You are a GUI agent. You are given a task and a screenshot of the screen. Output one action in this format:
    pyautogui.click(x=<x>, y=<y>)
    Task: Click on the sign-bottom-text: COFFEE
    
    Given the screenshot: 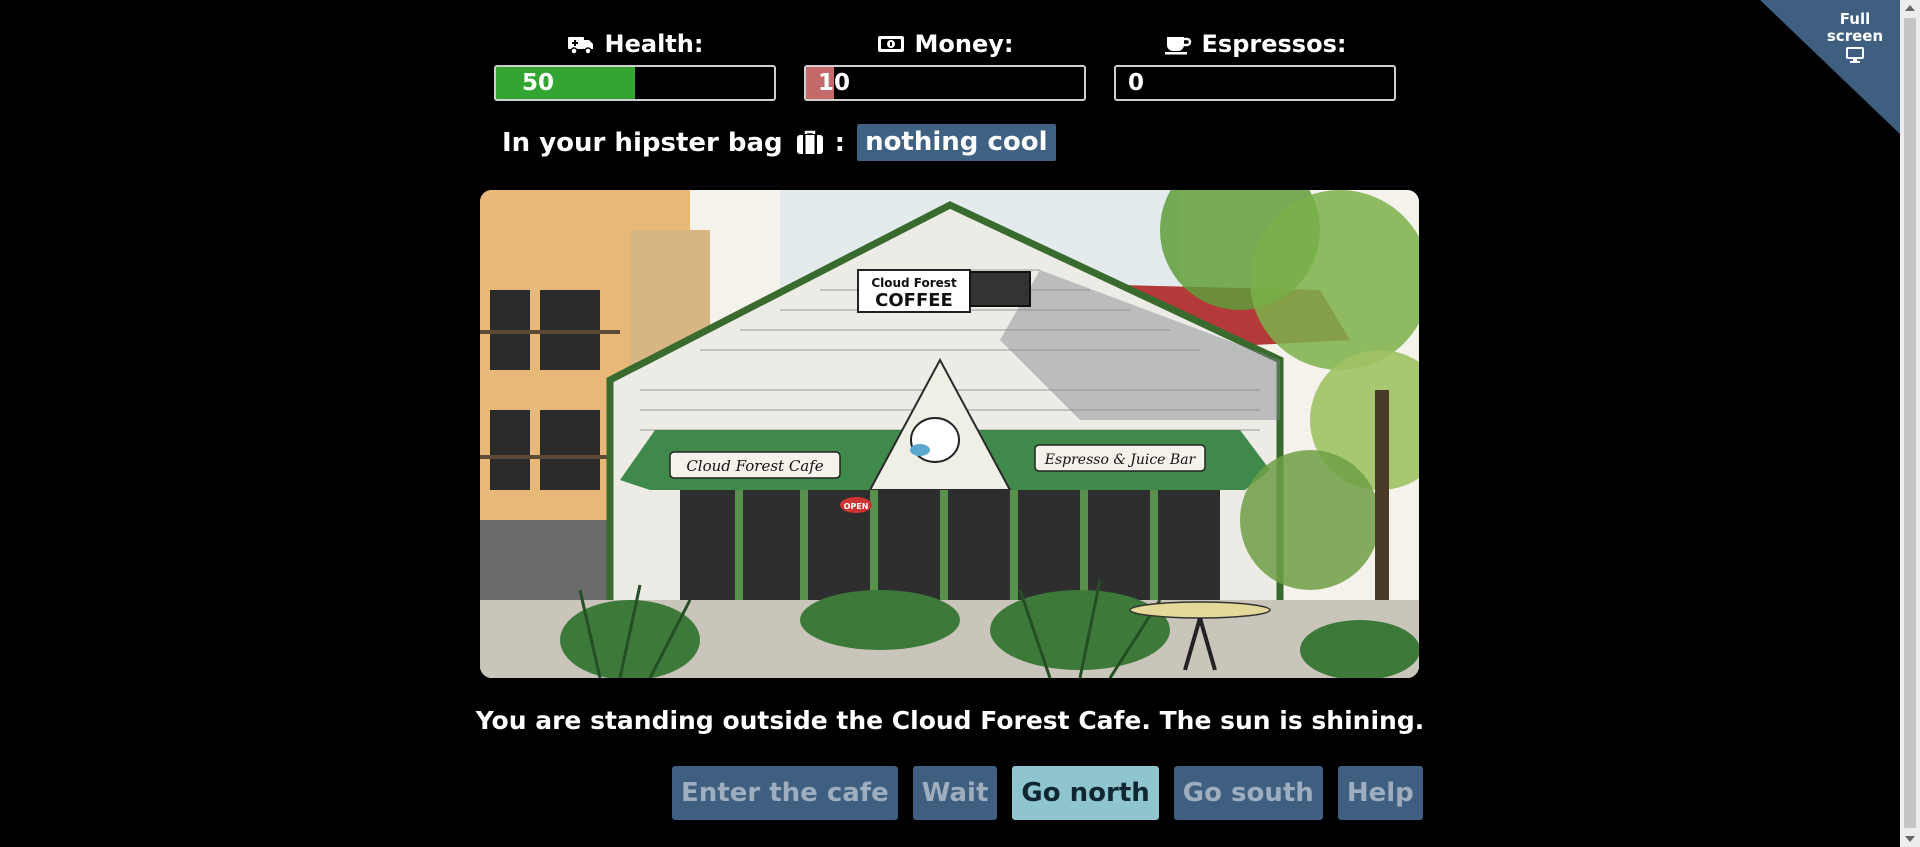 What is the action you would take?
    pyautogui.click(x=914, y=300)
    